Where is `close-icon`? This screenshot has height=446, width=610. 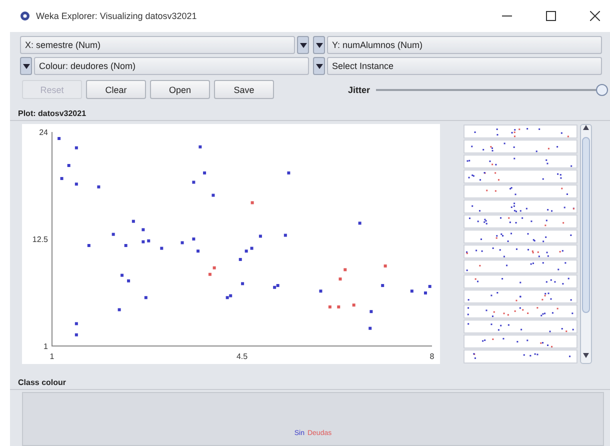
close-icon is located at coordinates (595, 16).